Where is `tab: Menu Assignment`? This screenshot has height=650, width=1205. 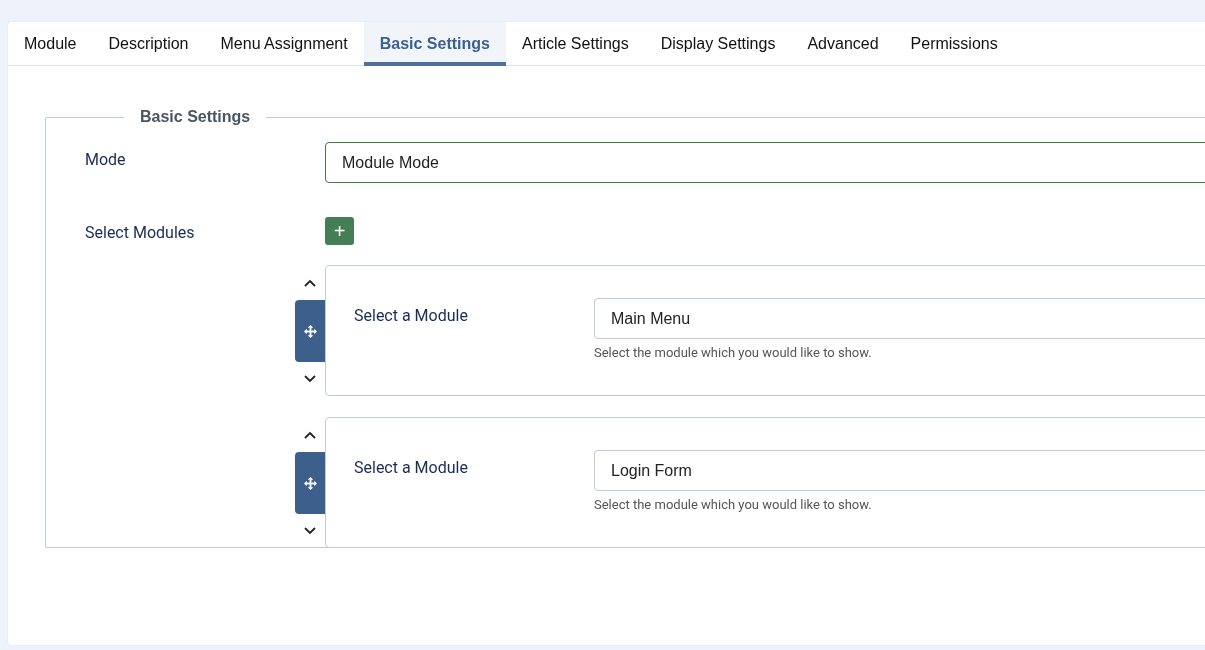 tab: Menu Assignment is located at coordinates (284, 44).